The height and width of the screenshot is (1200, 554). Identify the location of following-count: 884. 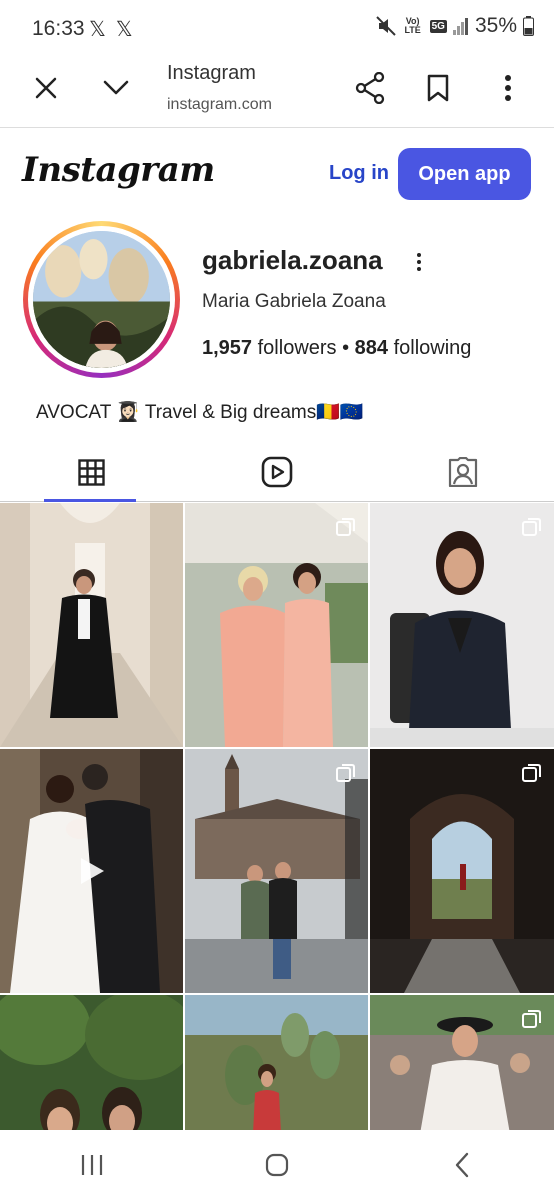
(371, 348).